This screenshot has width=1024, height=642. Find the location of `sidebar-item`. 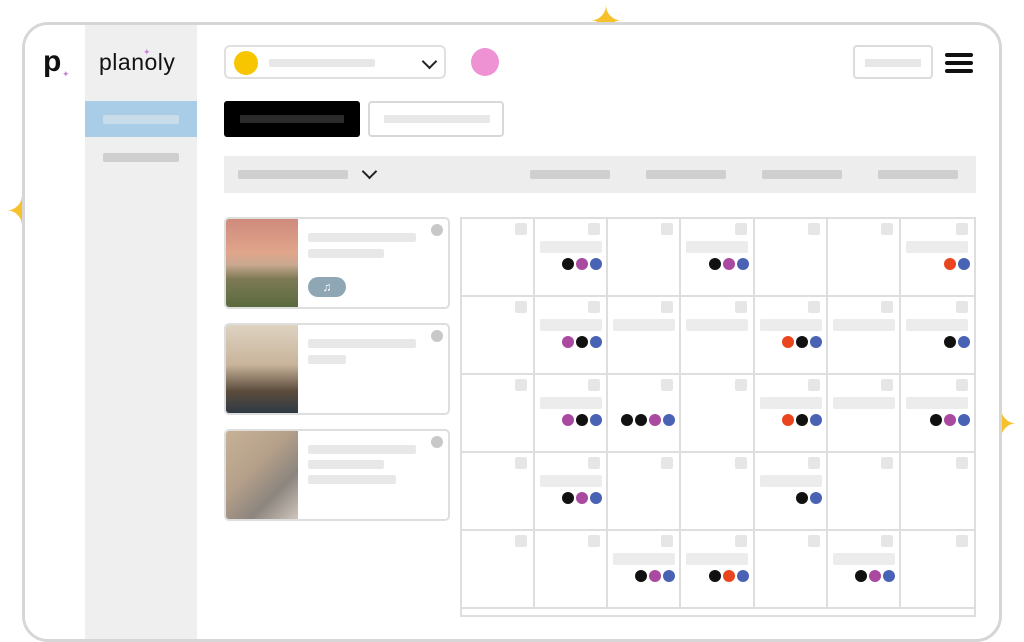

sidebar-item is located at coordinates (141, 157).